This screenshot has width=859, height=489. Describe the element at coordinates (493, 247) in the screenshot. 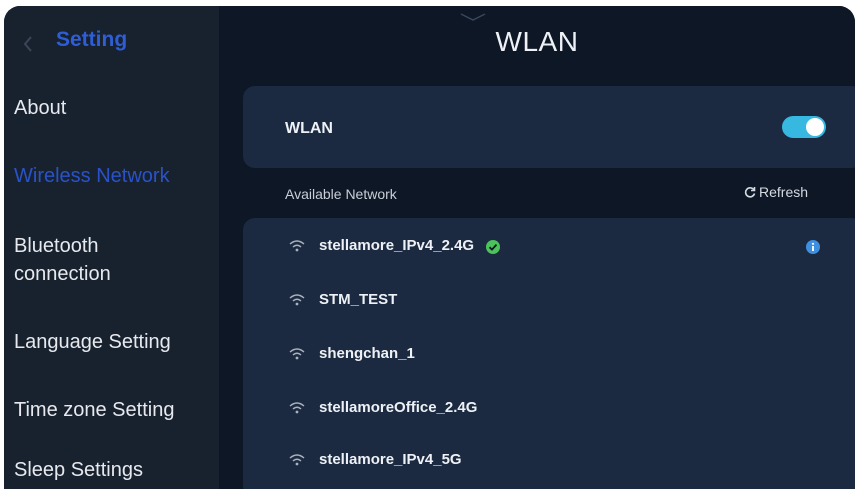

I see `connected-check-icon` at that location.